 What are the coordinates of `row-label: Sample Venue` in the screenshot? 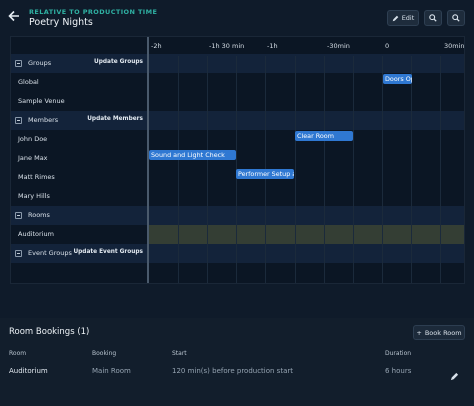 It's located at (41, 101).